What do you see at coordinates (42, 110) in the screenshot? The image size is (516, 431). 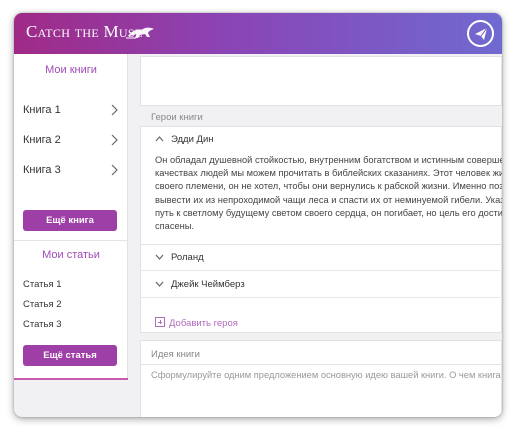 I see `book-label: Книга 1` at bounding box center [42, 110].